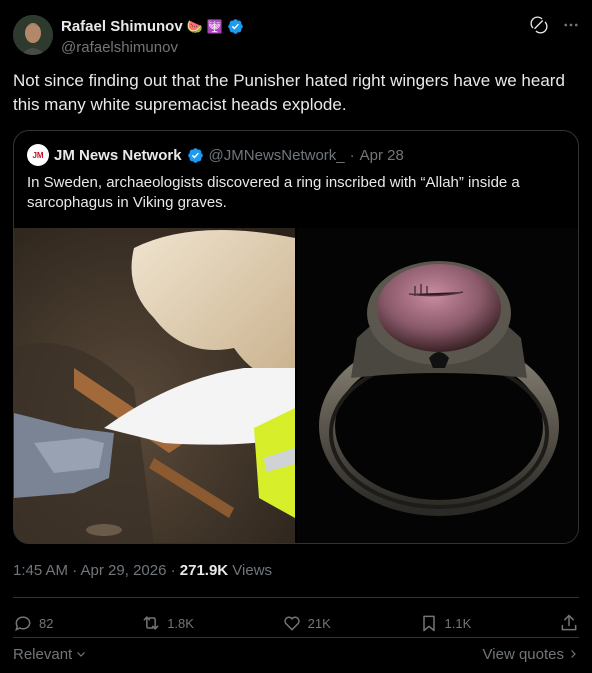 This screenshot has width=592, height=673. What do you see at coordinates (38, 155) in the screenshot?
I see `quote-avatar: JM` at bounding box center [38, 155].